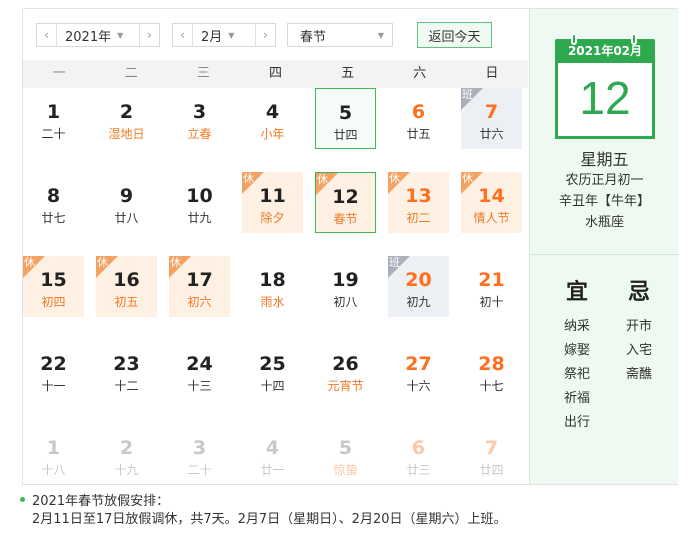 This screenshot has height=546, width=700. I want to click on day-cell: 休 13 初二, so click(418, 202).